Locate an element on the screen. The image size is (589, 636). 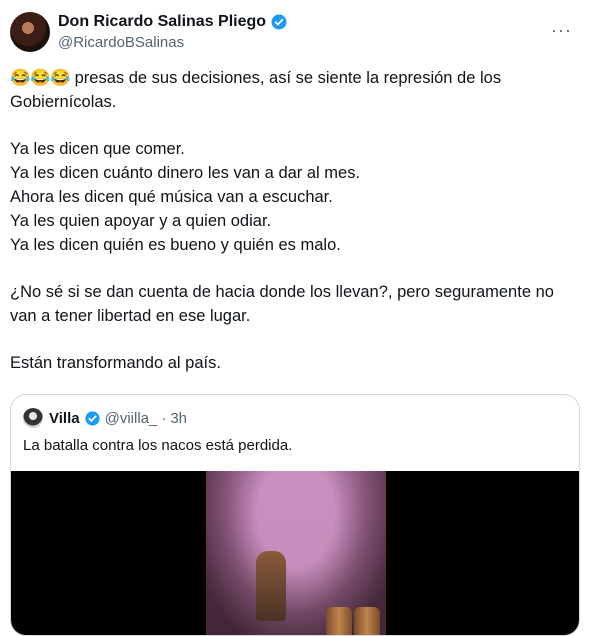
quoted-tweet-time: 3h is located at coordinates (179, 418).